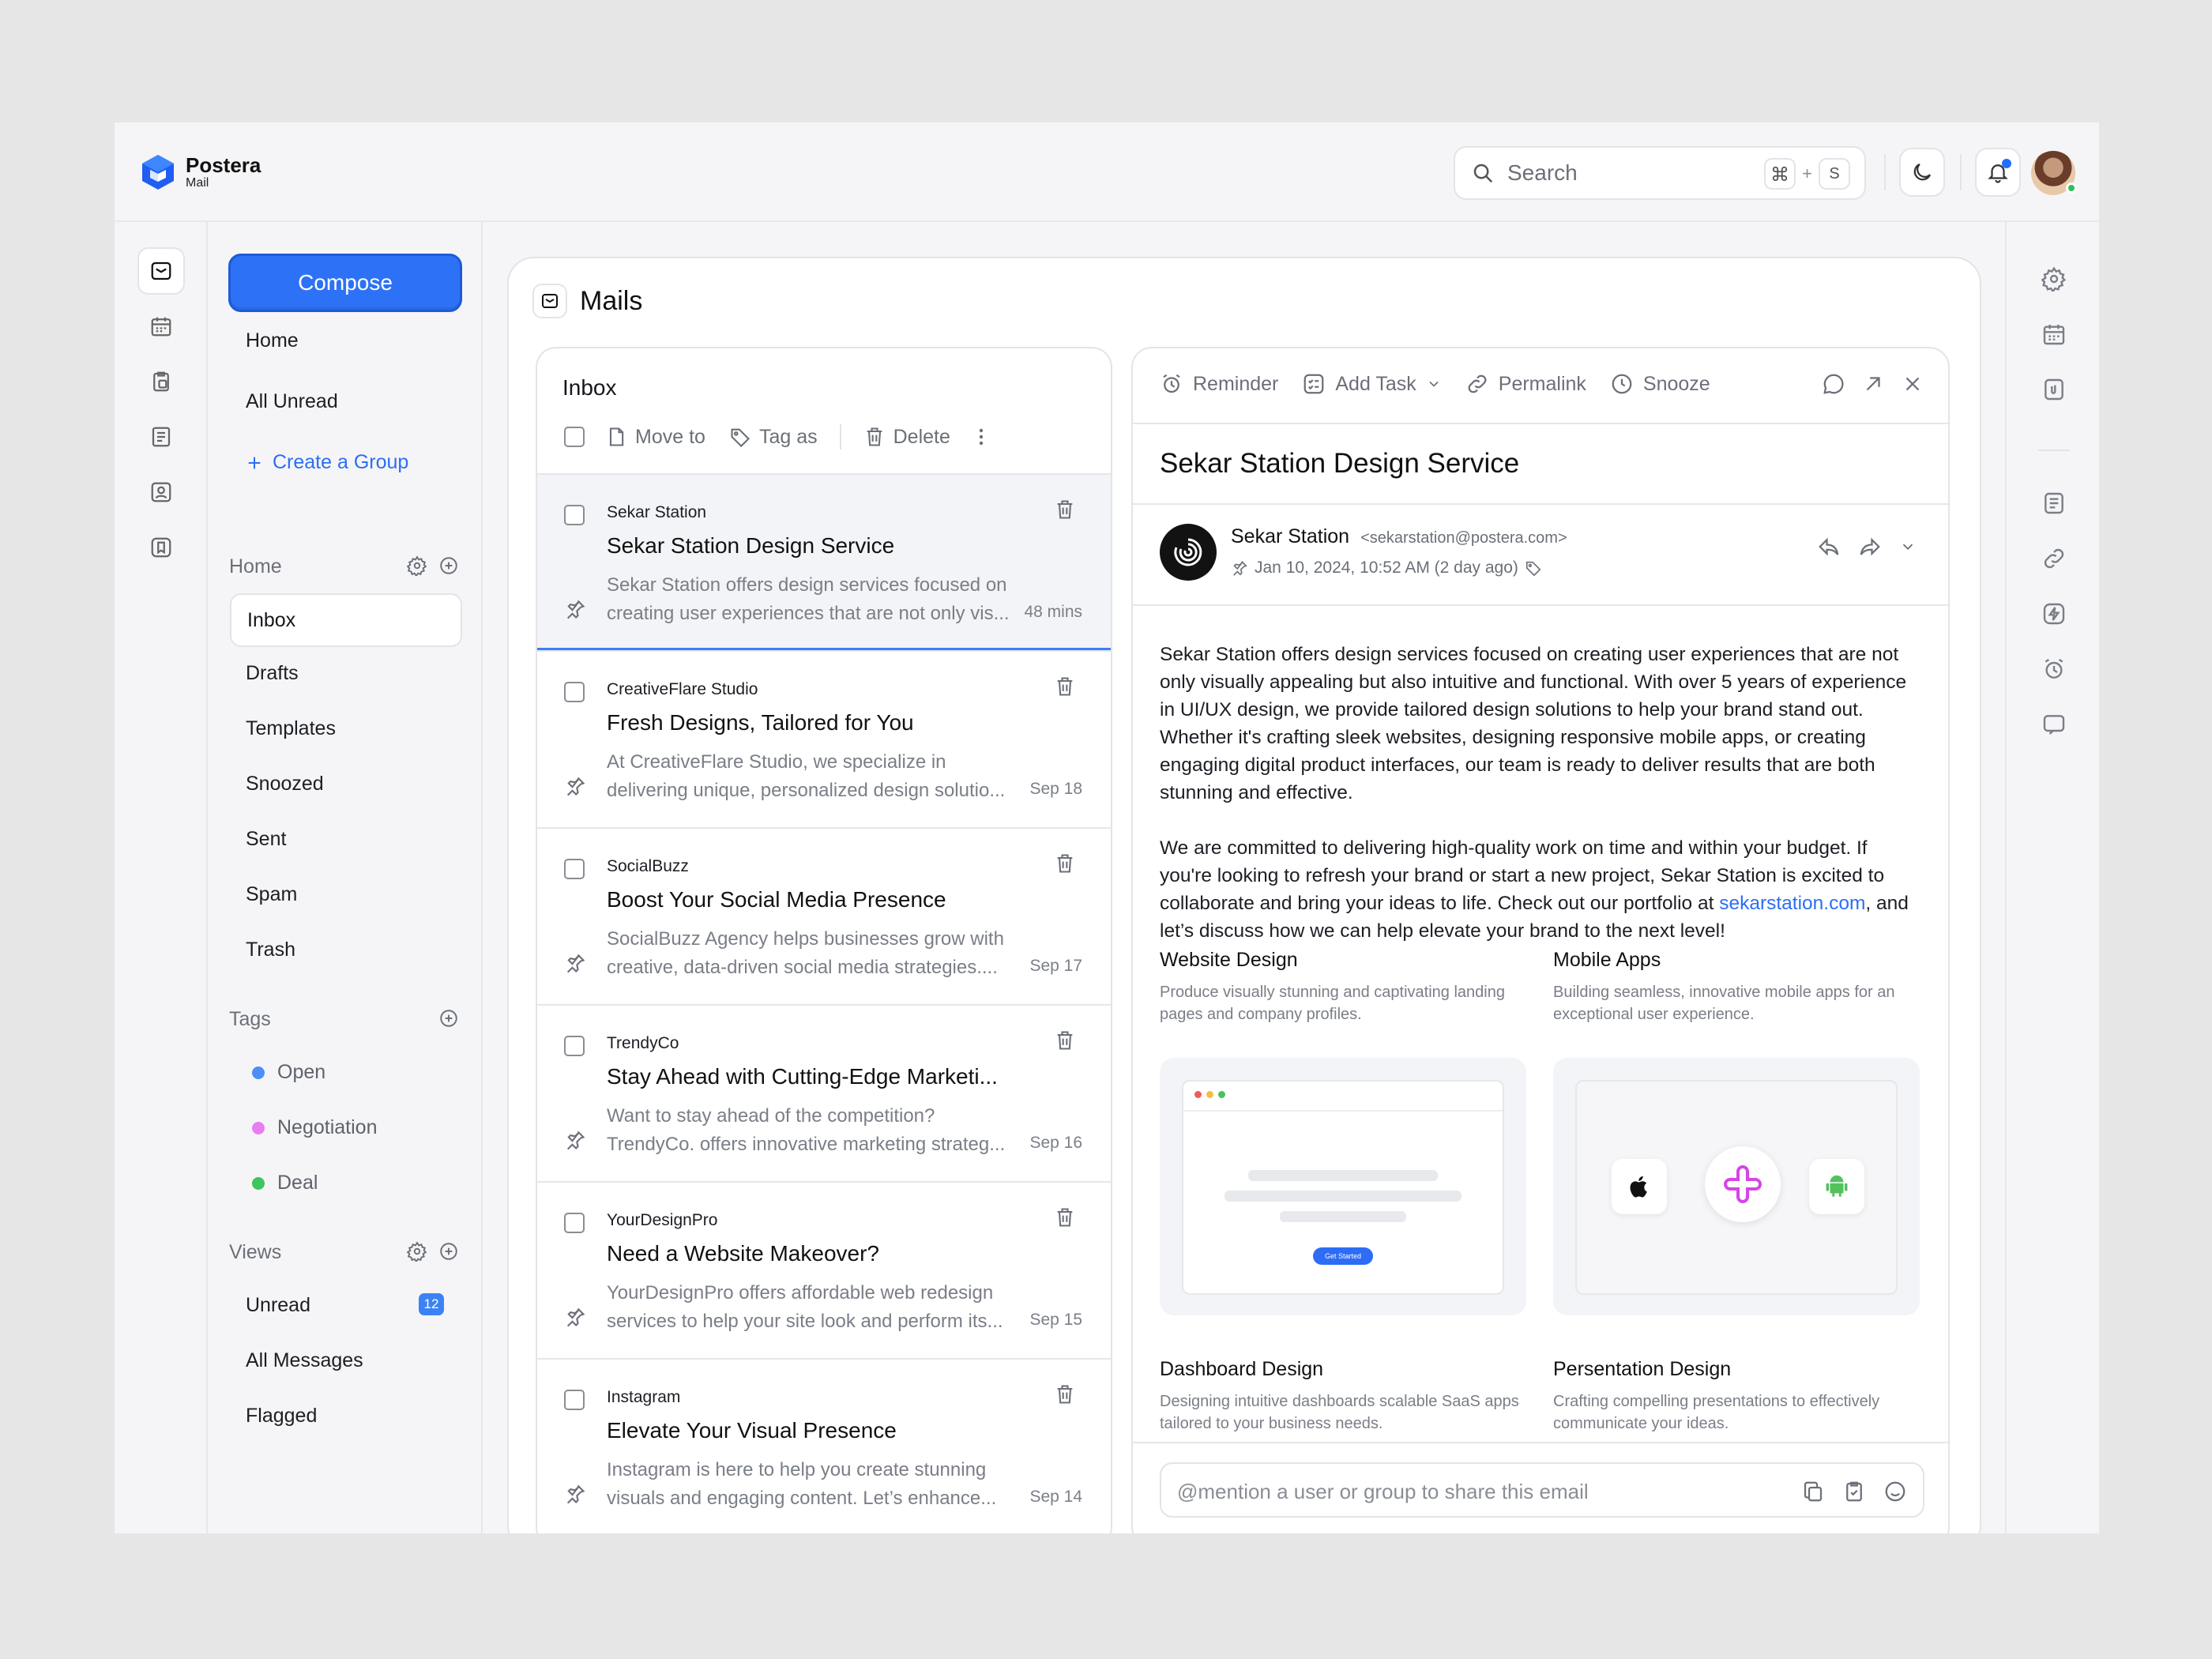 Image resolution: width=2212 pixels, height=1659 pixels. Describe the element at coordinates (256, 566) in the screenshot. I see `section-home-label: Home` at that location.